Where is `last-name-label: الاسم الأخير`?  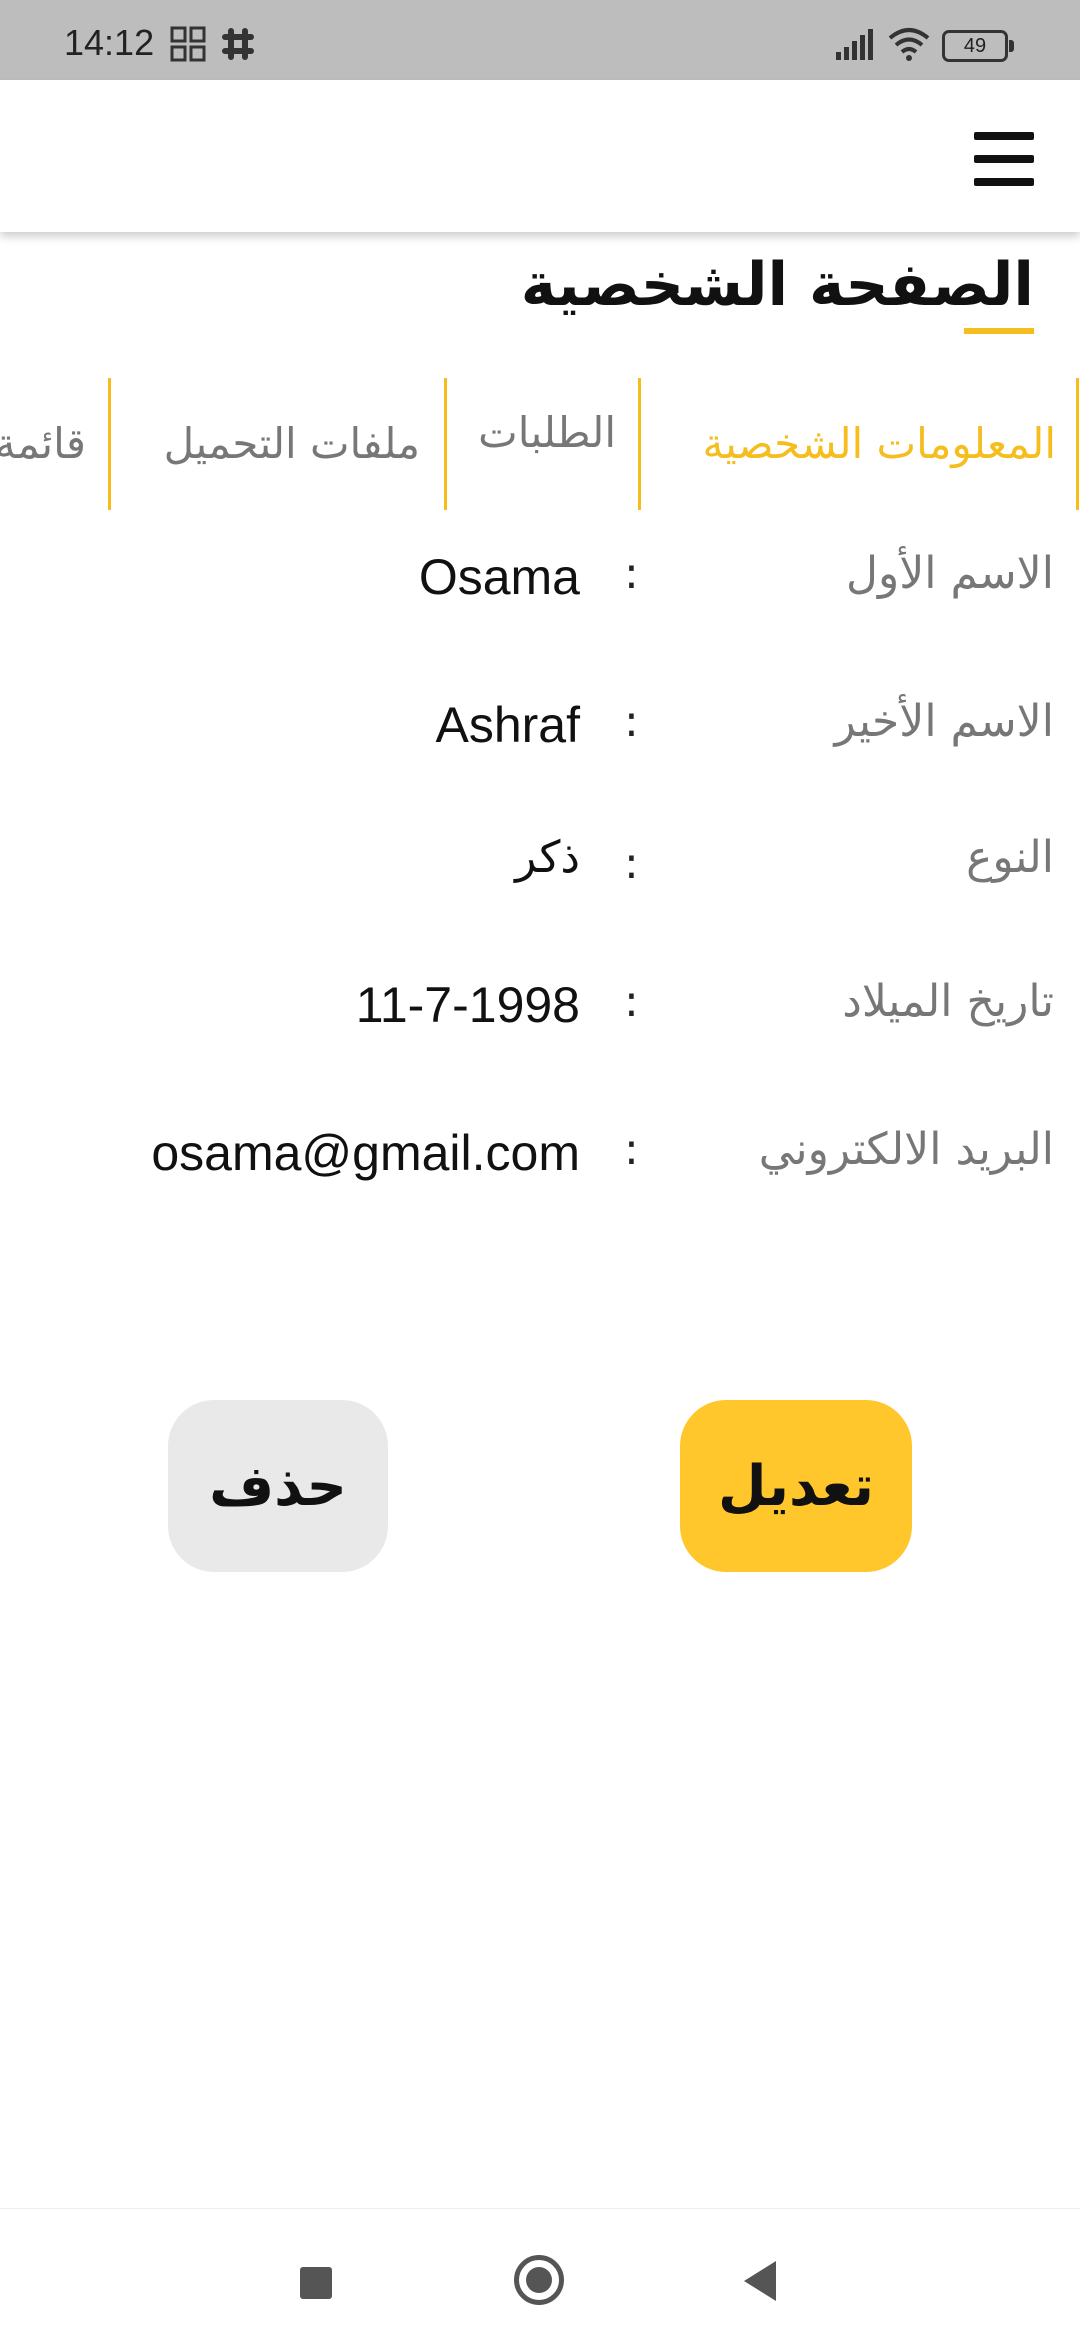 last-name-label: الاسم الأخير is located at coordinates (944, 721).